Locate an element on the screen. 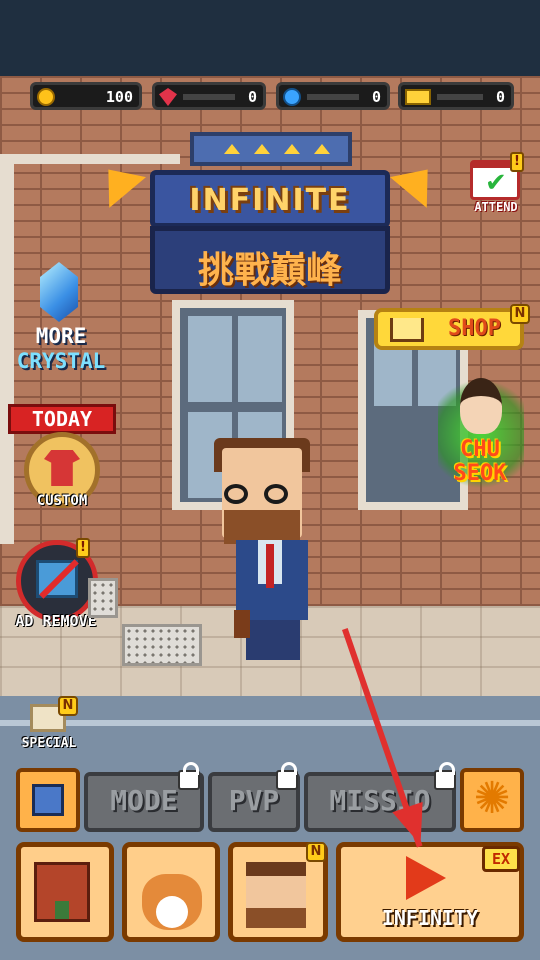  ticket-track is located at coordinates (460, 97).